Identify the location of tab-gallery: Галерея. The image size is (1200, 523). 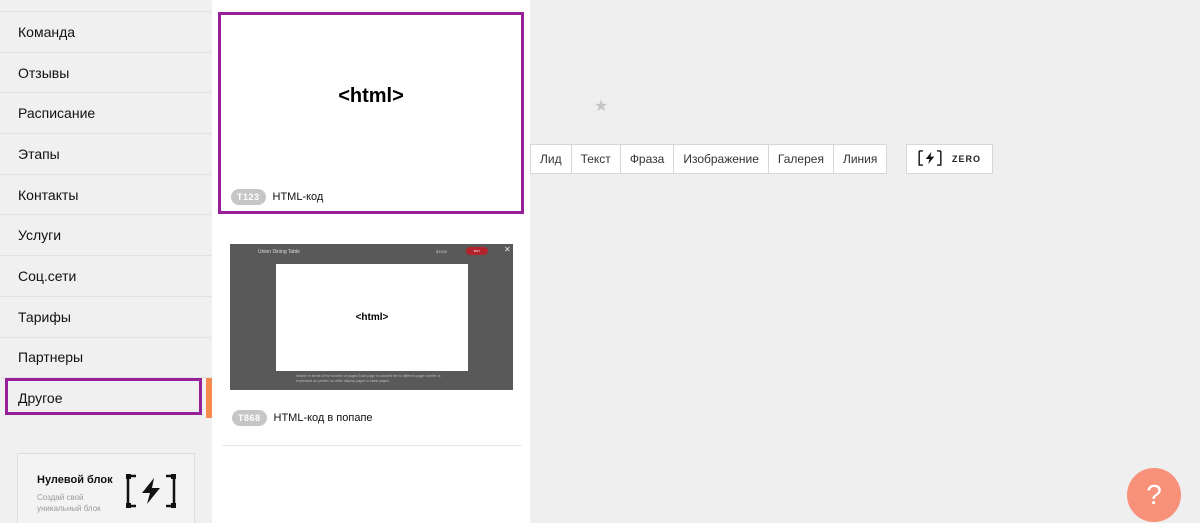
(800, 159).